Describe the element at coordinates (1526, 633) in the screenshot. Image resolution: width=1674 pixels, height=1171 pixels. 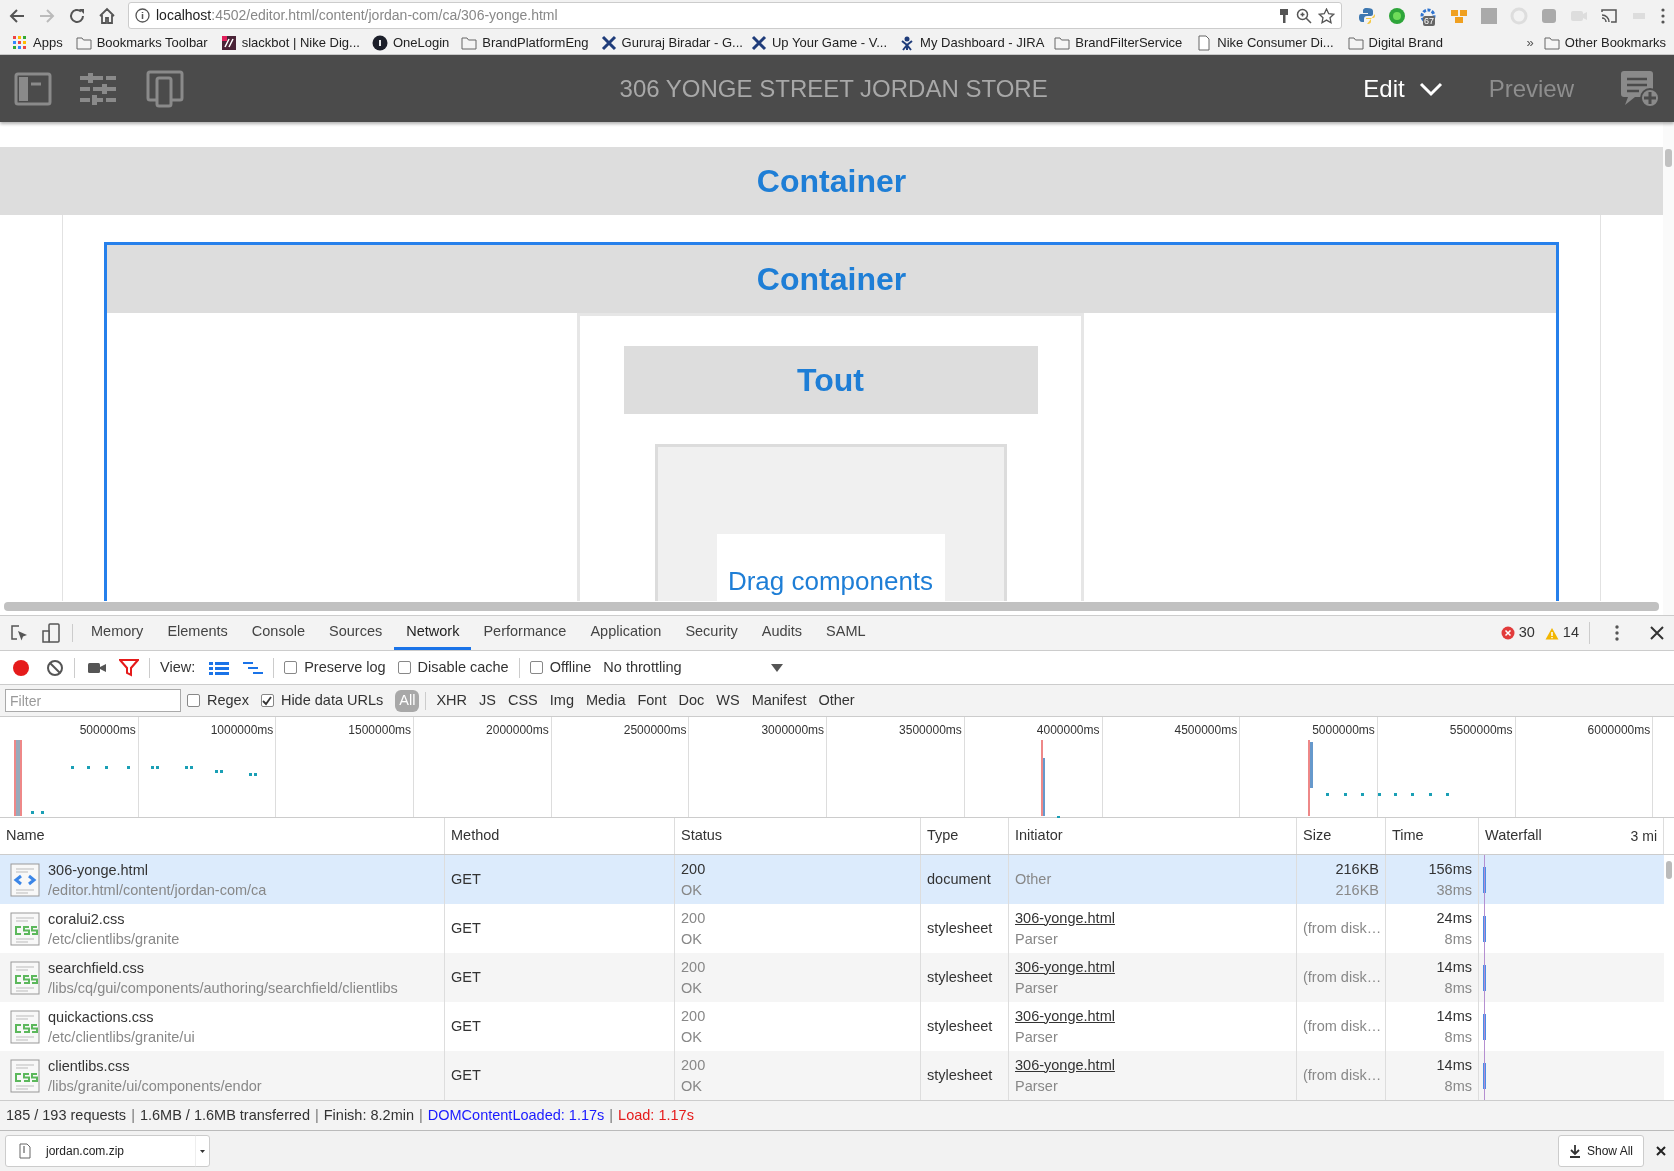
I see `error-count: 30` at that location.